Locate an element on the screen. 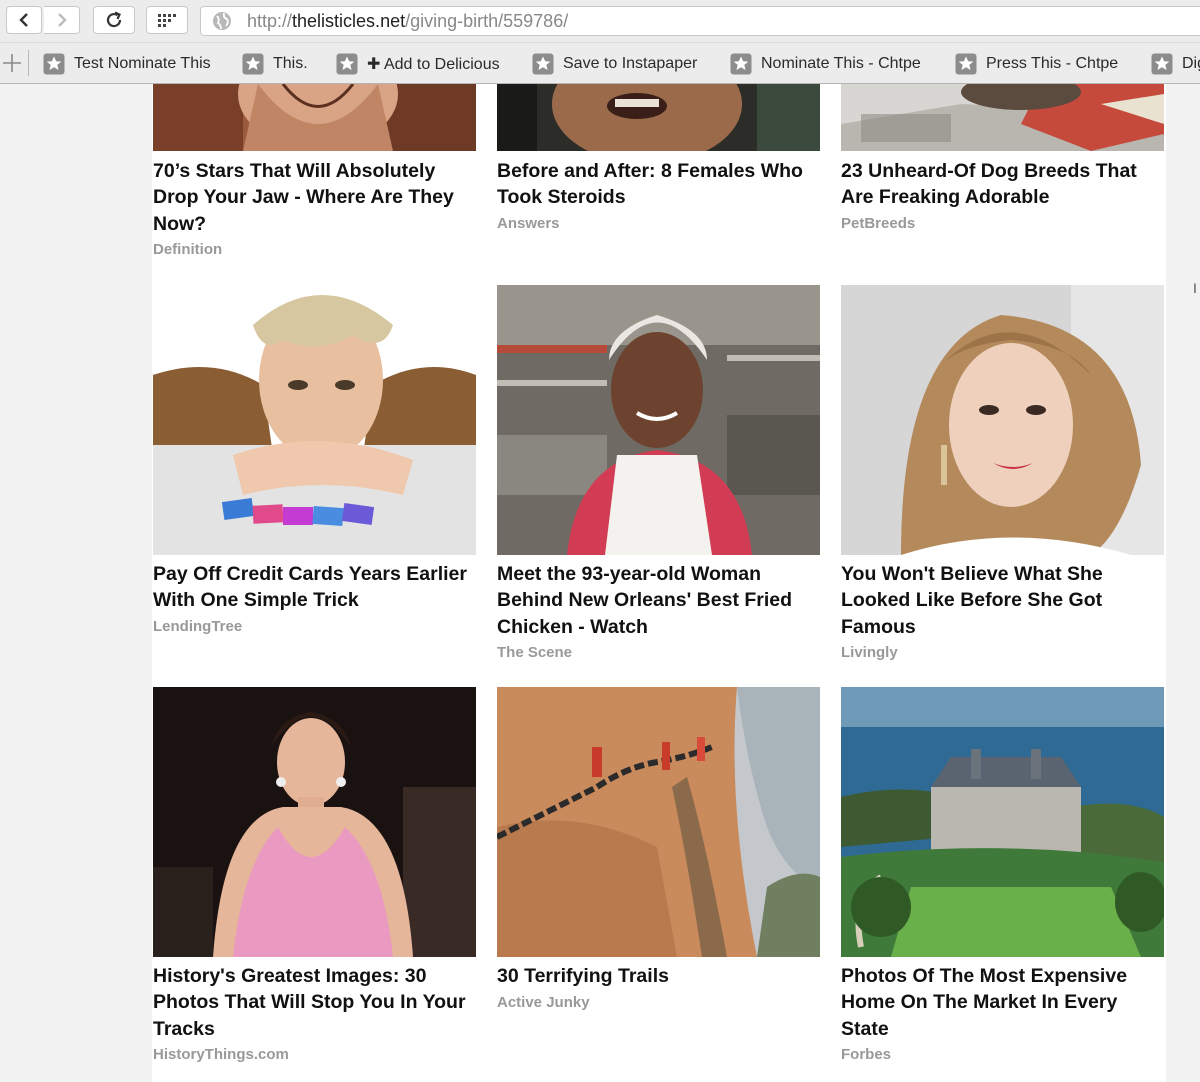 The height and width of the screenshot is (1082, 1200). bookmark-save-to-instapaper: Save to Instapaper is located at coordinates (614, 64).